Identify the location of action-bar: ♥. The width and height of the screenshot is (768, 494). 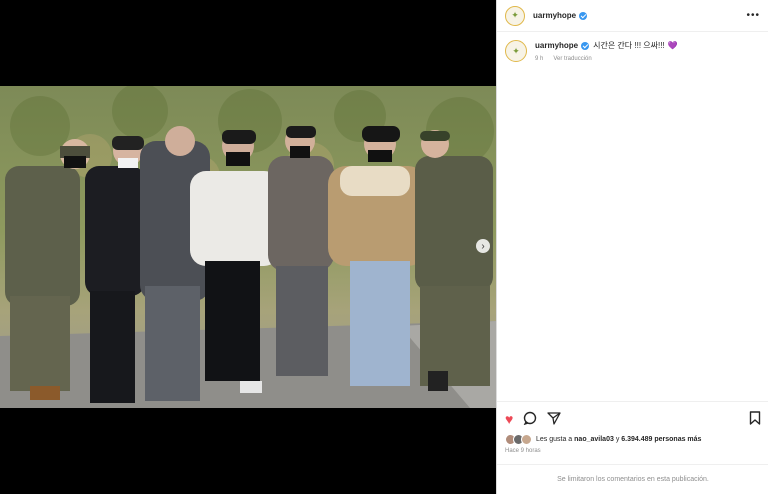
(632, 415).